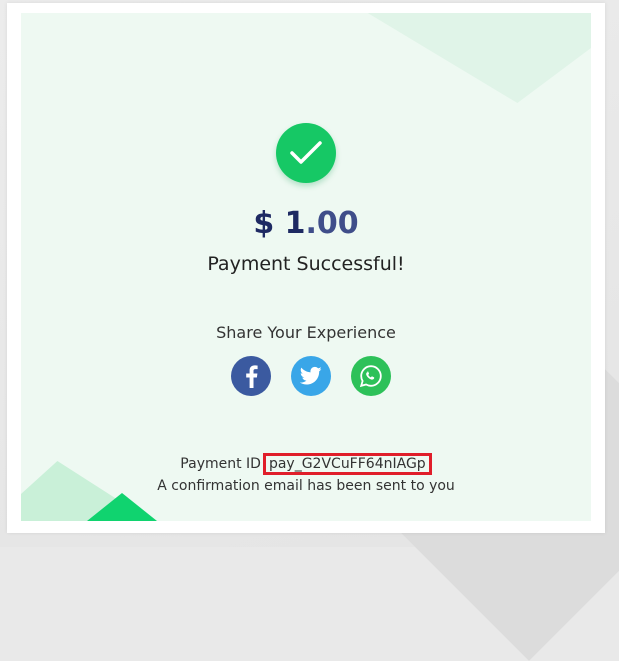  I want to click on whatsapp-share-button, so click(371, 376).